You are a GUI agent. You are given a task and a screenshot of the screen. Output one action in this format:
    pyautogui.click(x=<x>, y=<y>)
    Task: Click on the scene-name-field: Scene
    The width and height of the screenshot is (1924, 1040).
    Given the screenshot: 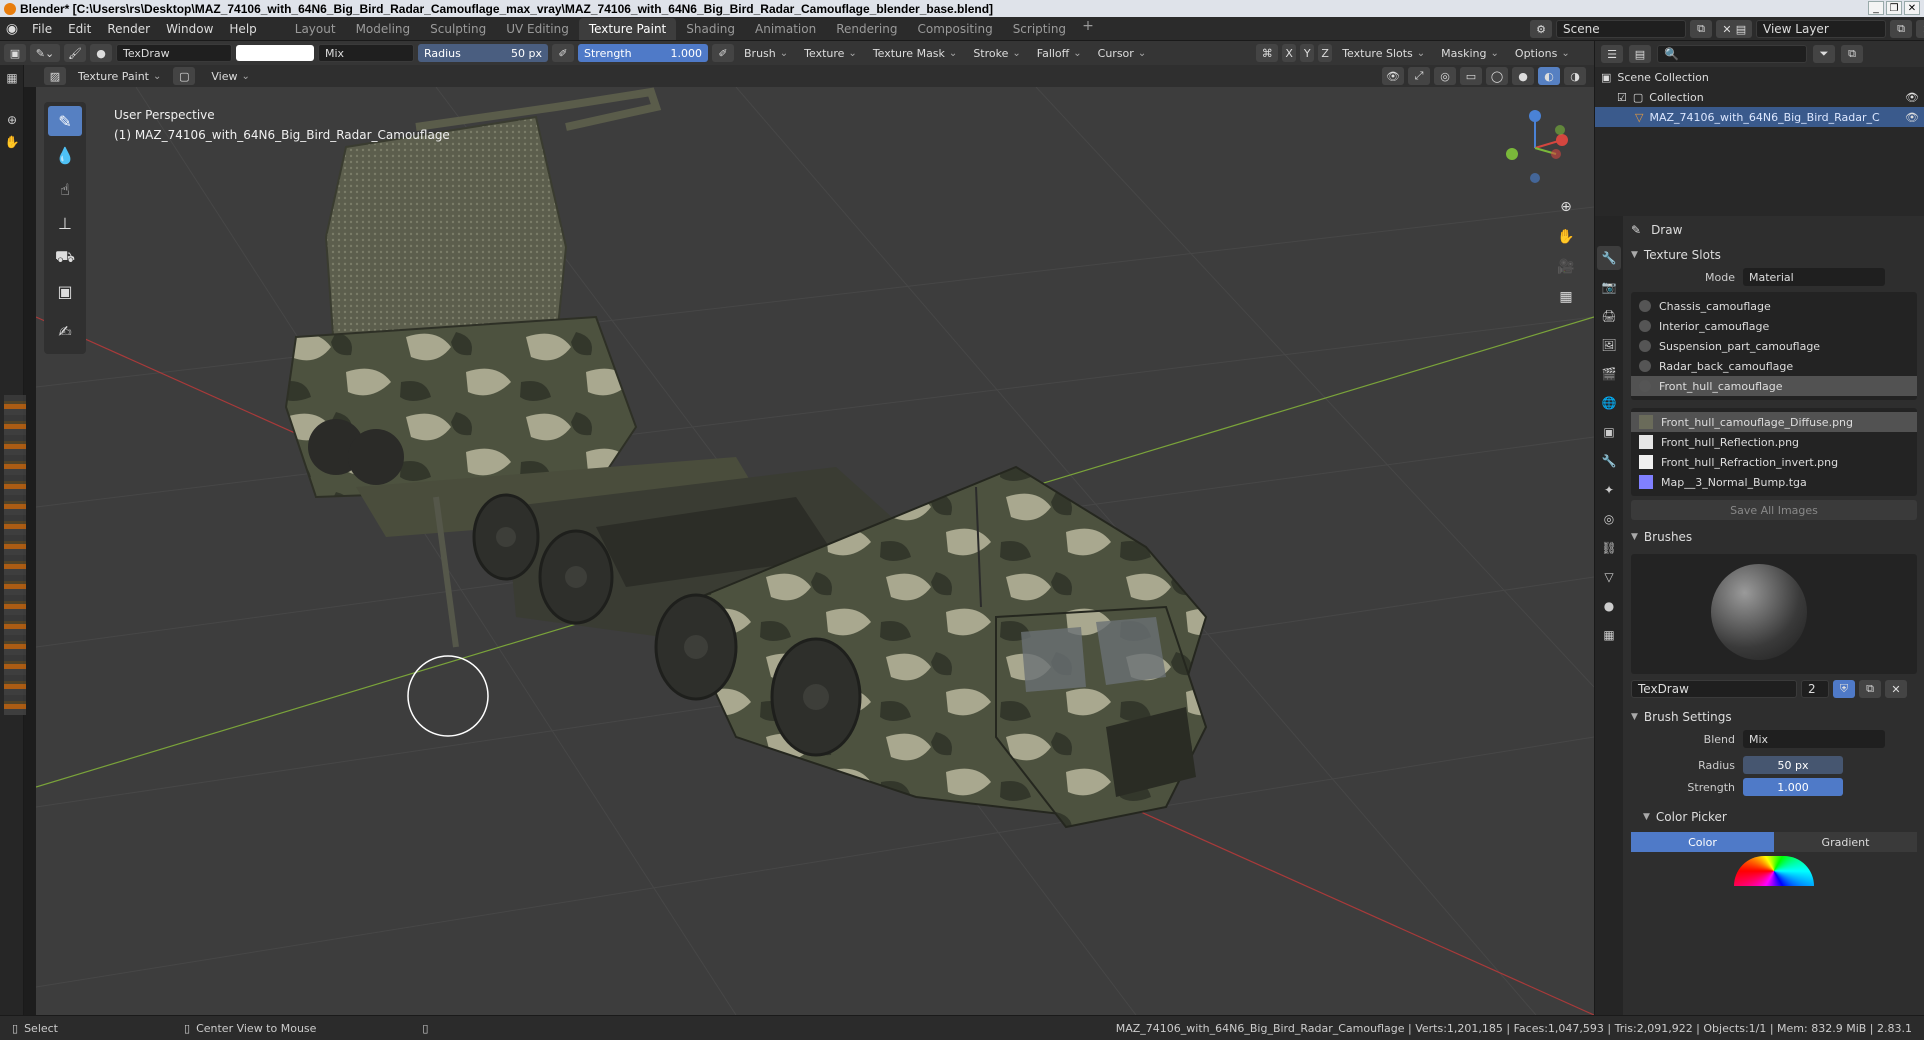 What is the action you would take?
    pyautogui.click(x=1621, y=29)
    